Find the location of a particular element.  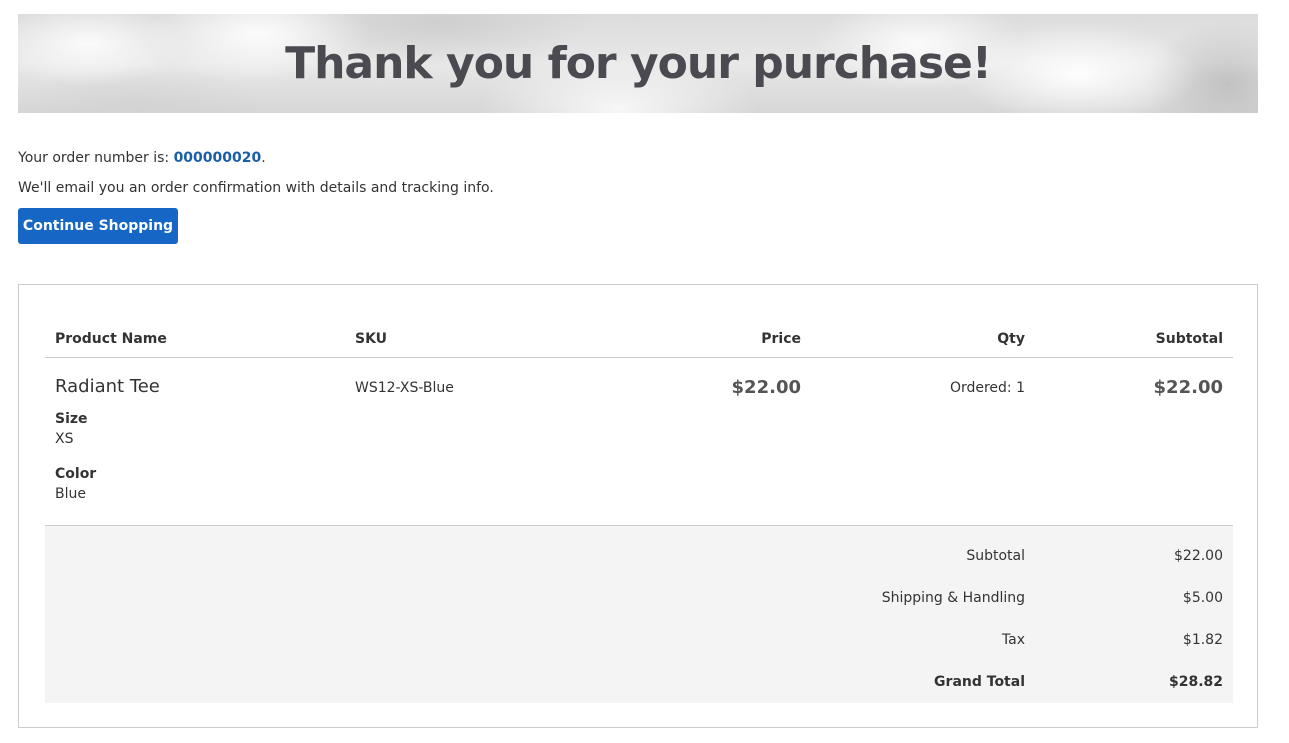

page-title: Thank you for your purchase! is located at coordinates (638, 63).